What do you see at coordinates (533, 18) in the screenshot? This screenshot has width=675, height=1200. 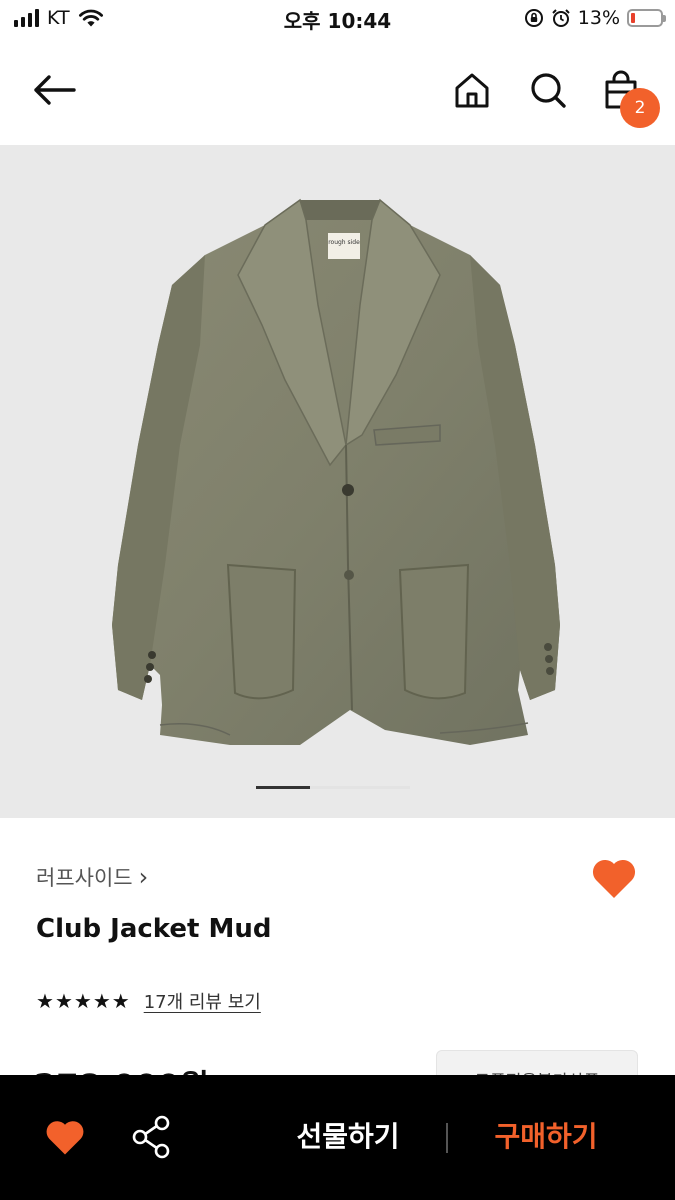 I see `orientation-lock-icon` at bounding box center [533, 18].